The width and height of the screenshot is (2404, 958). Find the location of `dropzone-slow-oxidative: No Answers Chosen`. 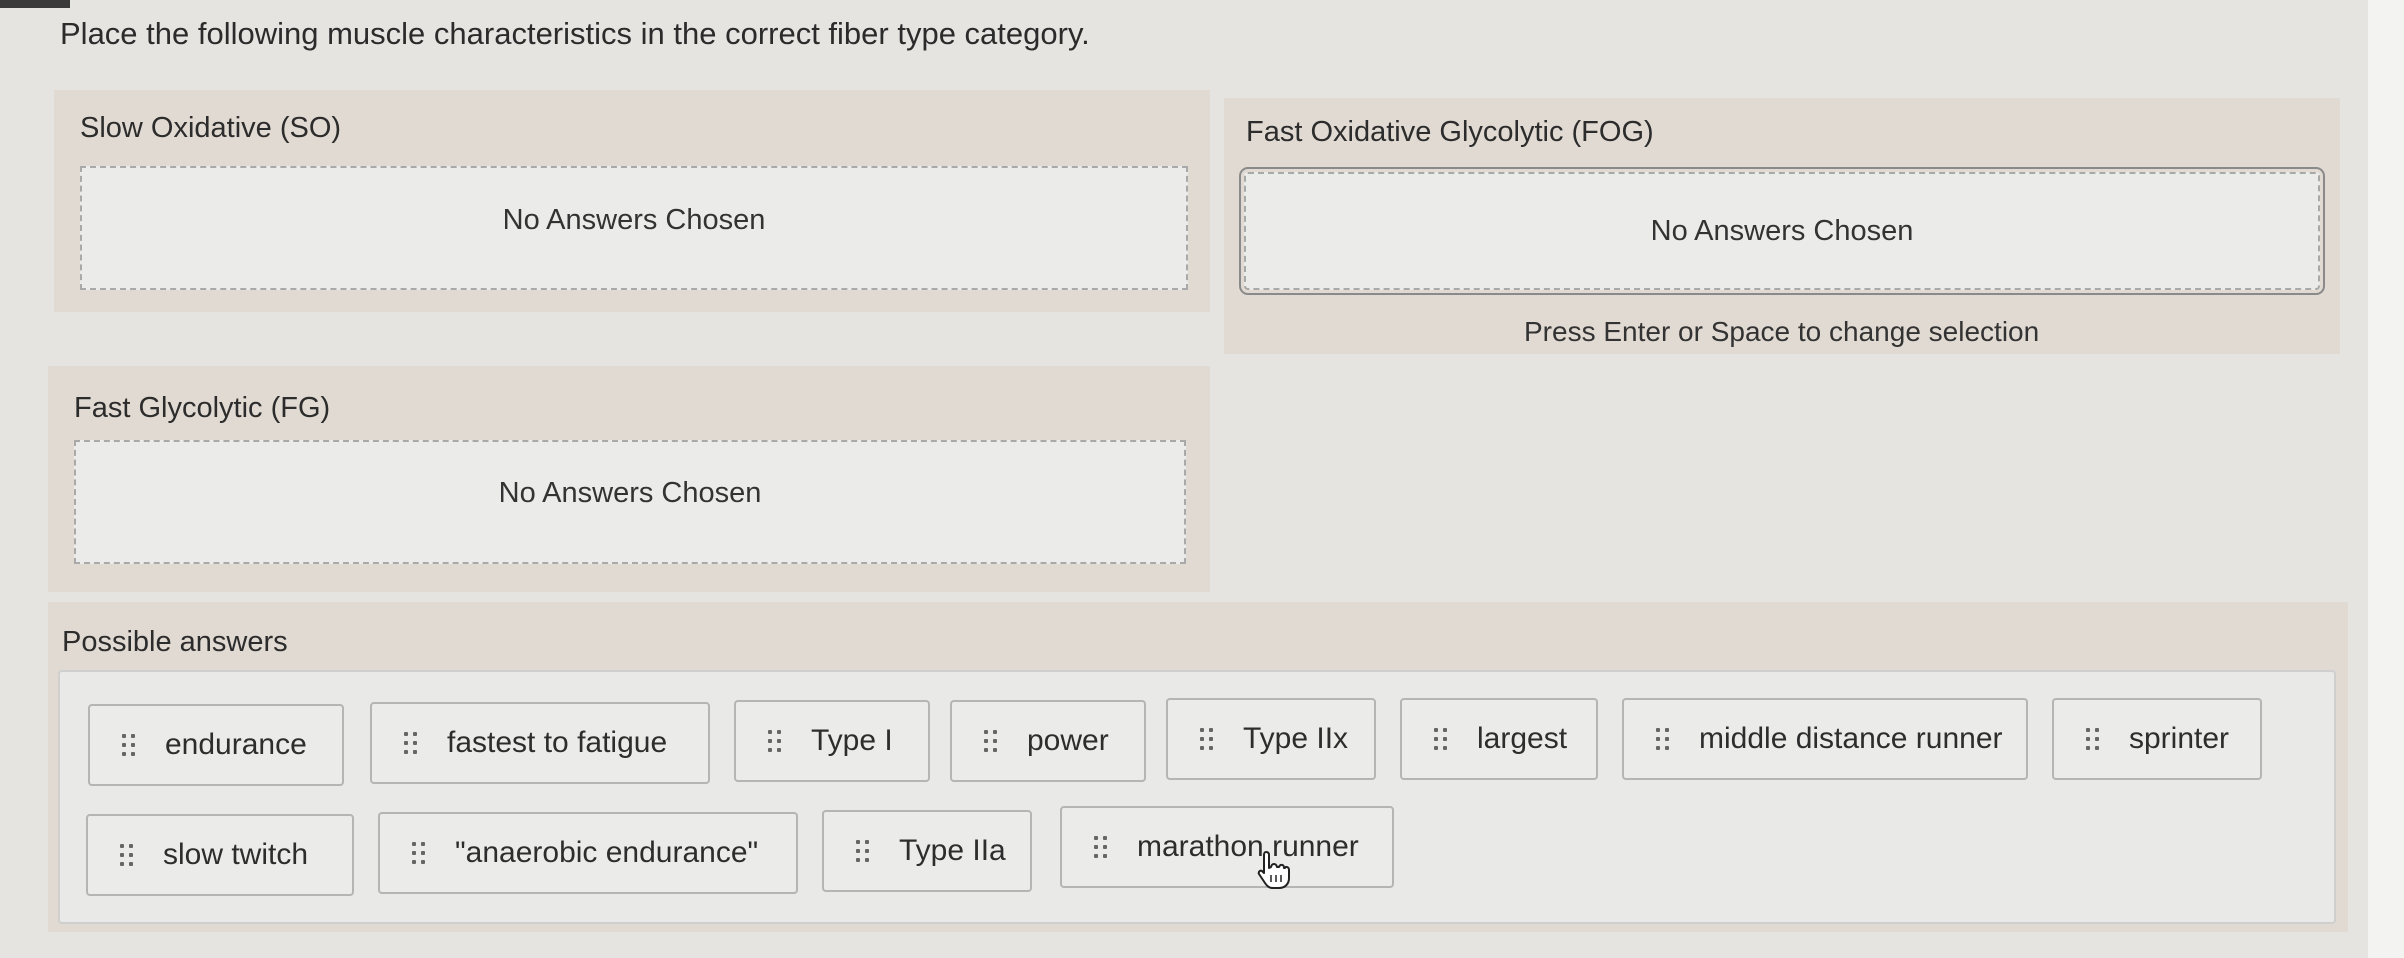

dropzone-slow-oxidative: No Answers Chosen is located at coordinates (634, 228).